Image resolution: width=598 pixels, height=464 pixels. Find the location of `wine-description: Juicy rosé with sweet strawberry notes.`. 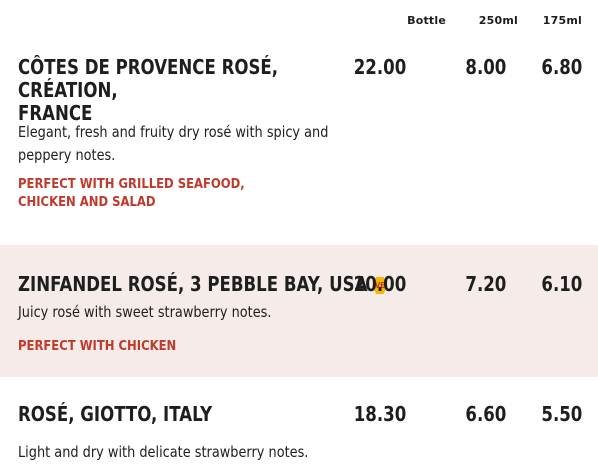

wine-description: Juicy rosé with sweet strawberry notes. is located at coordinates (145, 312).